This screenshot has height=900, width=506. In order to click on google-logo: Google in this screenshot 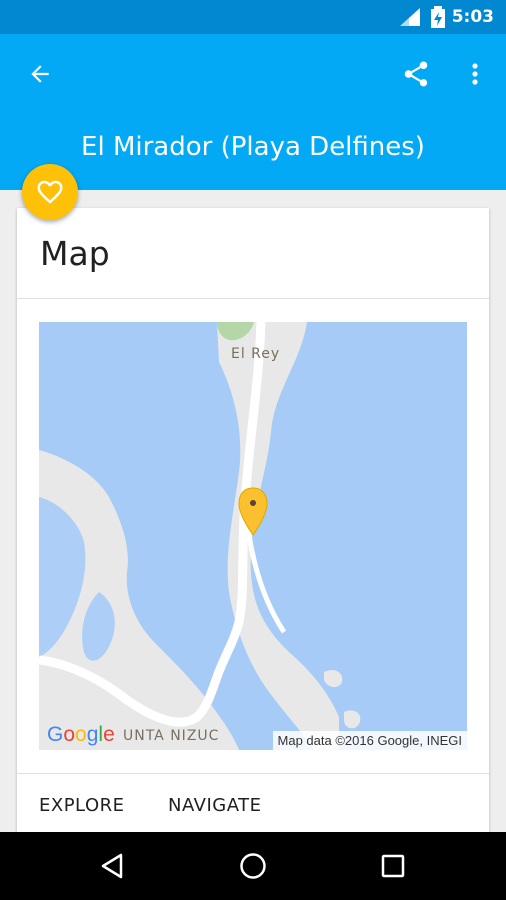, I will do `click(81, 734)`.